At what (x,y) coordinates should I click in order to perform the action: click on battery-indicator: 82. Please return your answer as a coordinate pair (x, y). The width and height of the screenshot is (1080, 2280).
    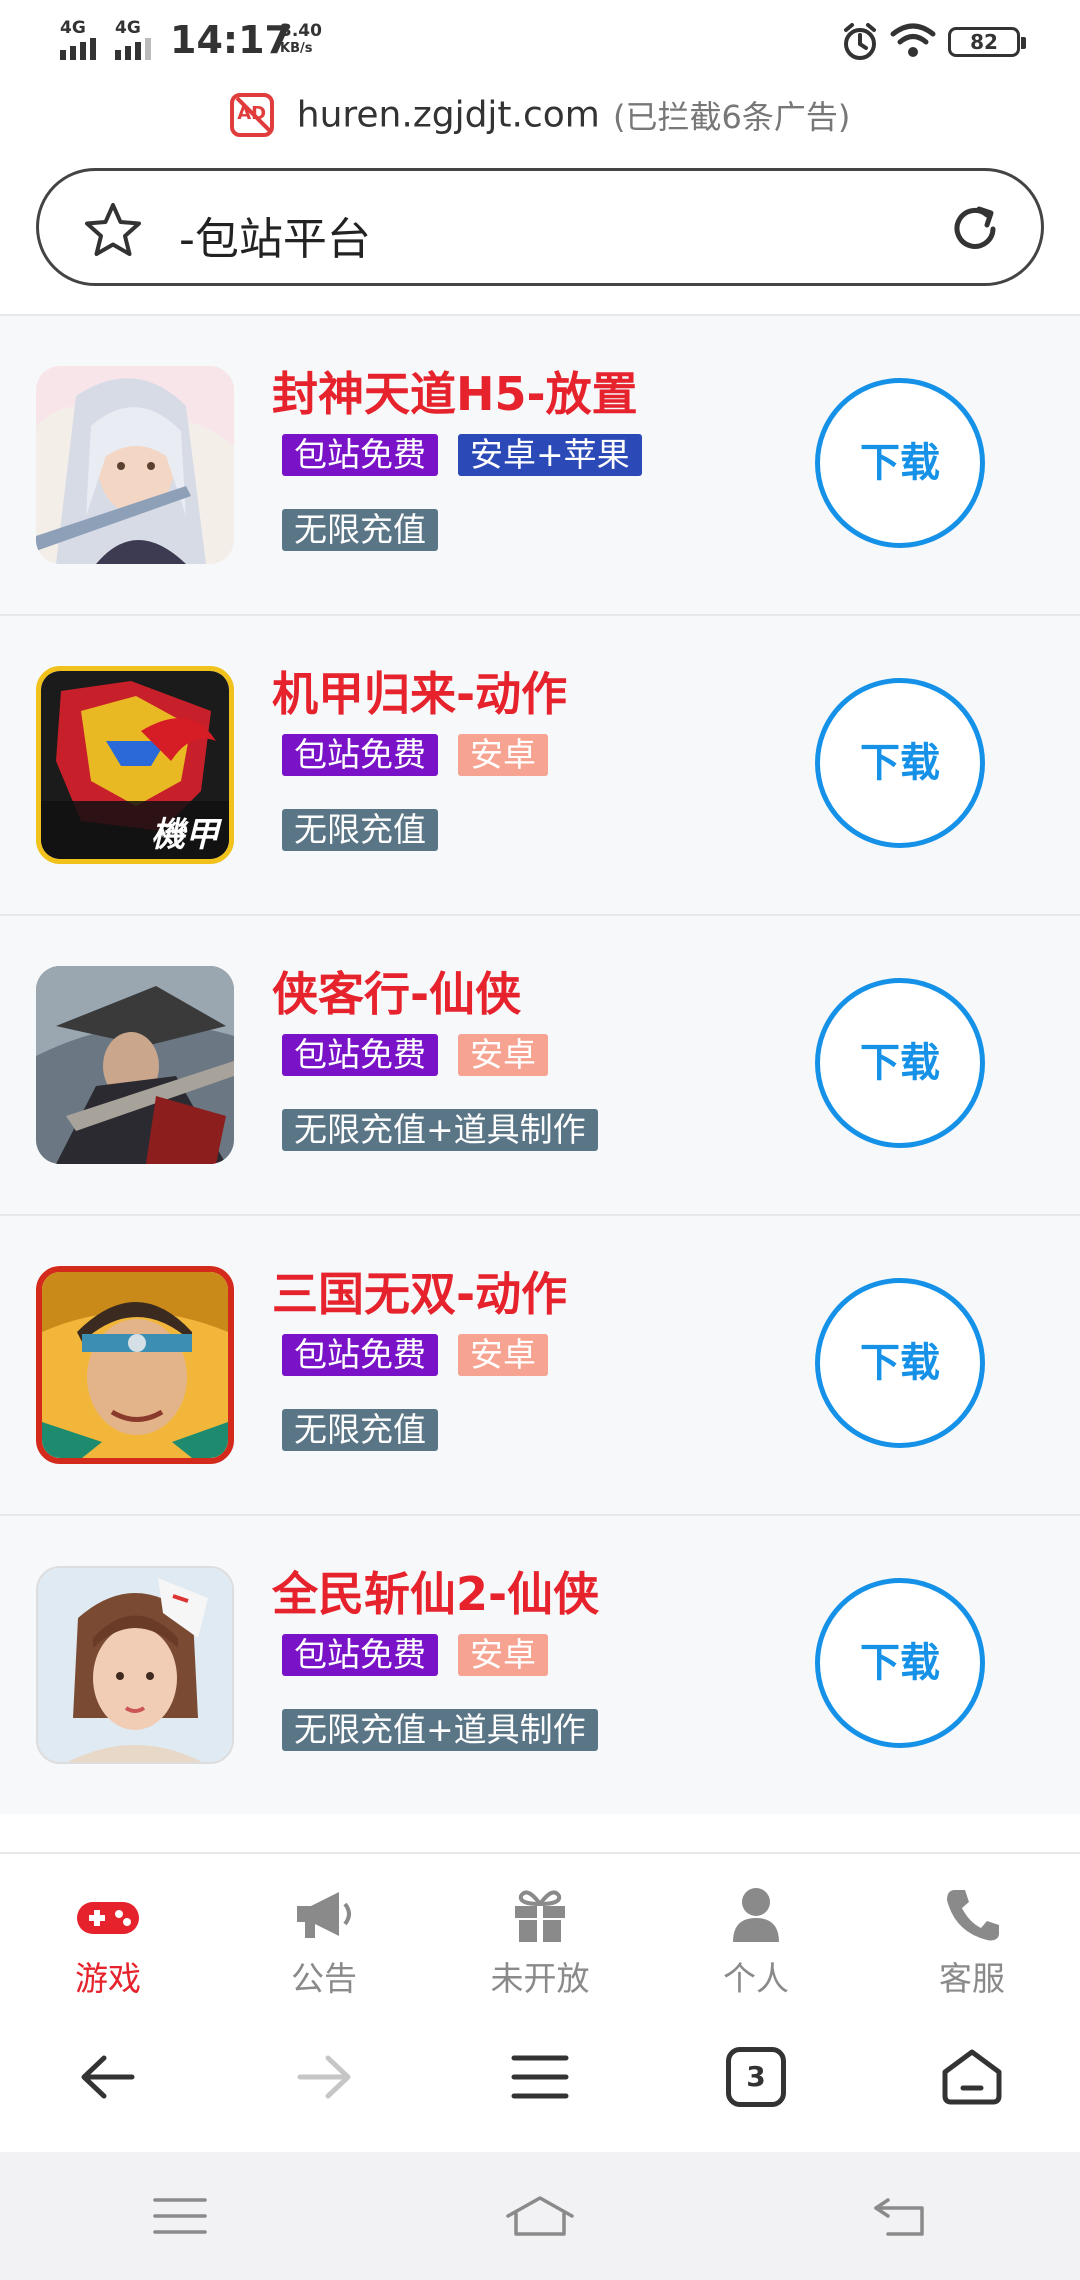
    Looking at the image, I should click on (987, 42).